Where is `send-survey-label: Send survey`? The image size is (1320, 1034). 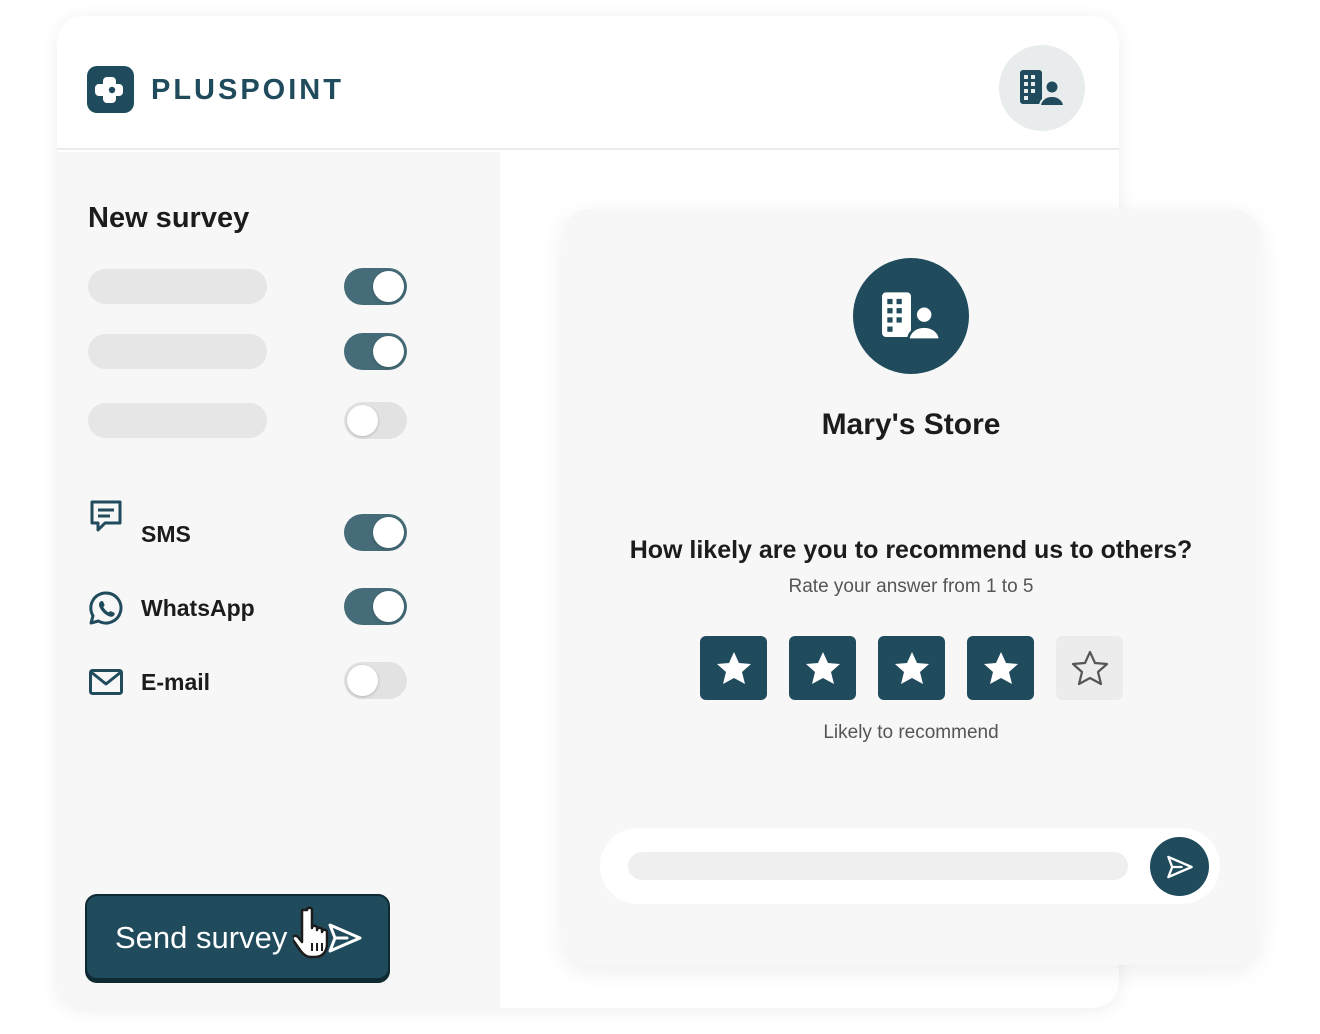 send-survey-label: Send survey is located at coordinates (201, 937).